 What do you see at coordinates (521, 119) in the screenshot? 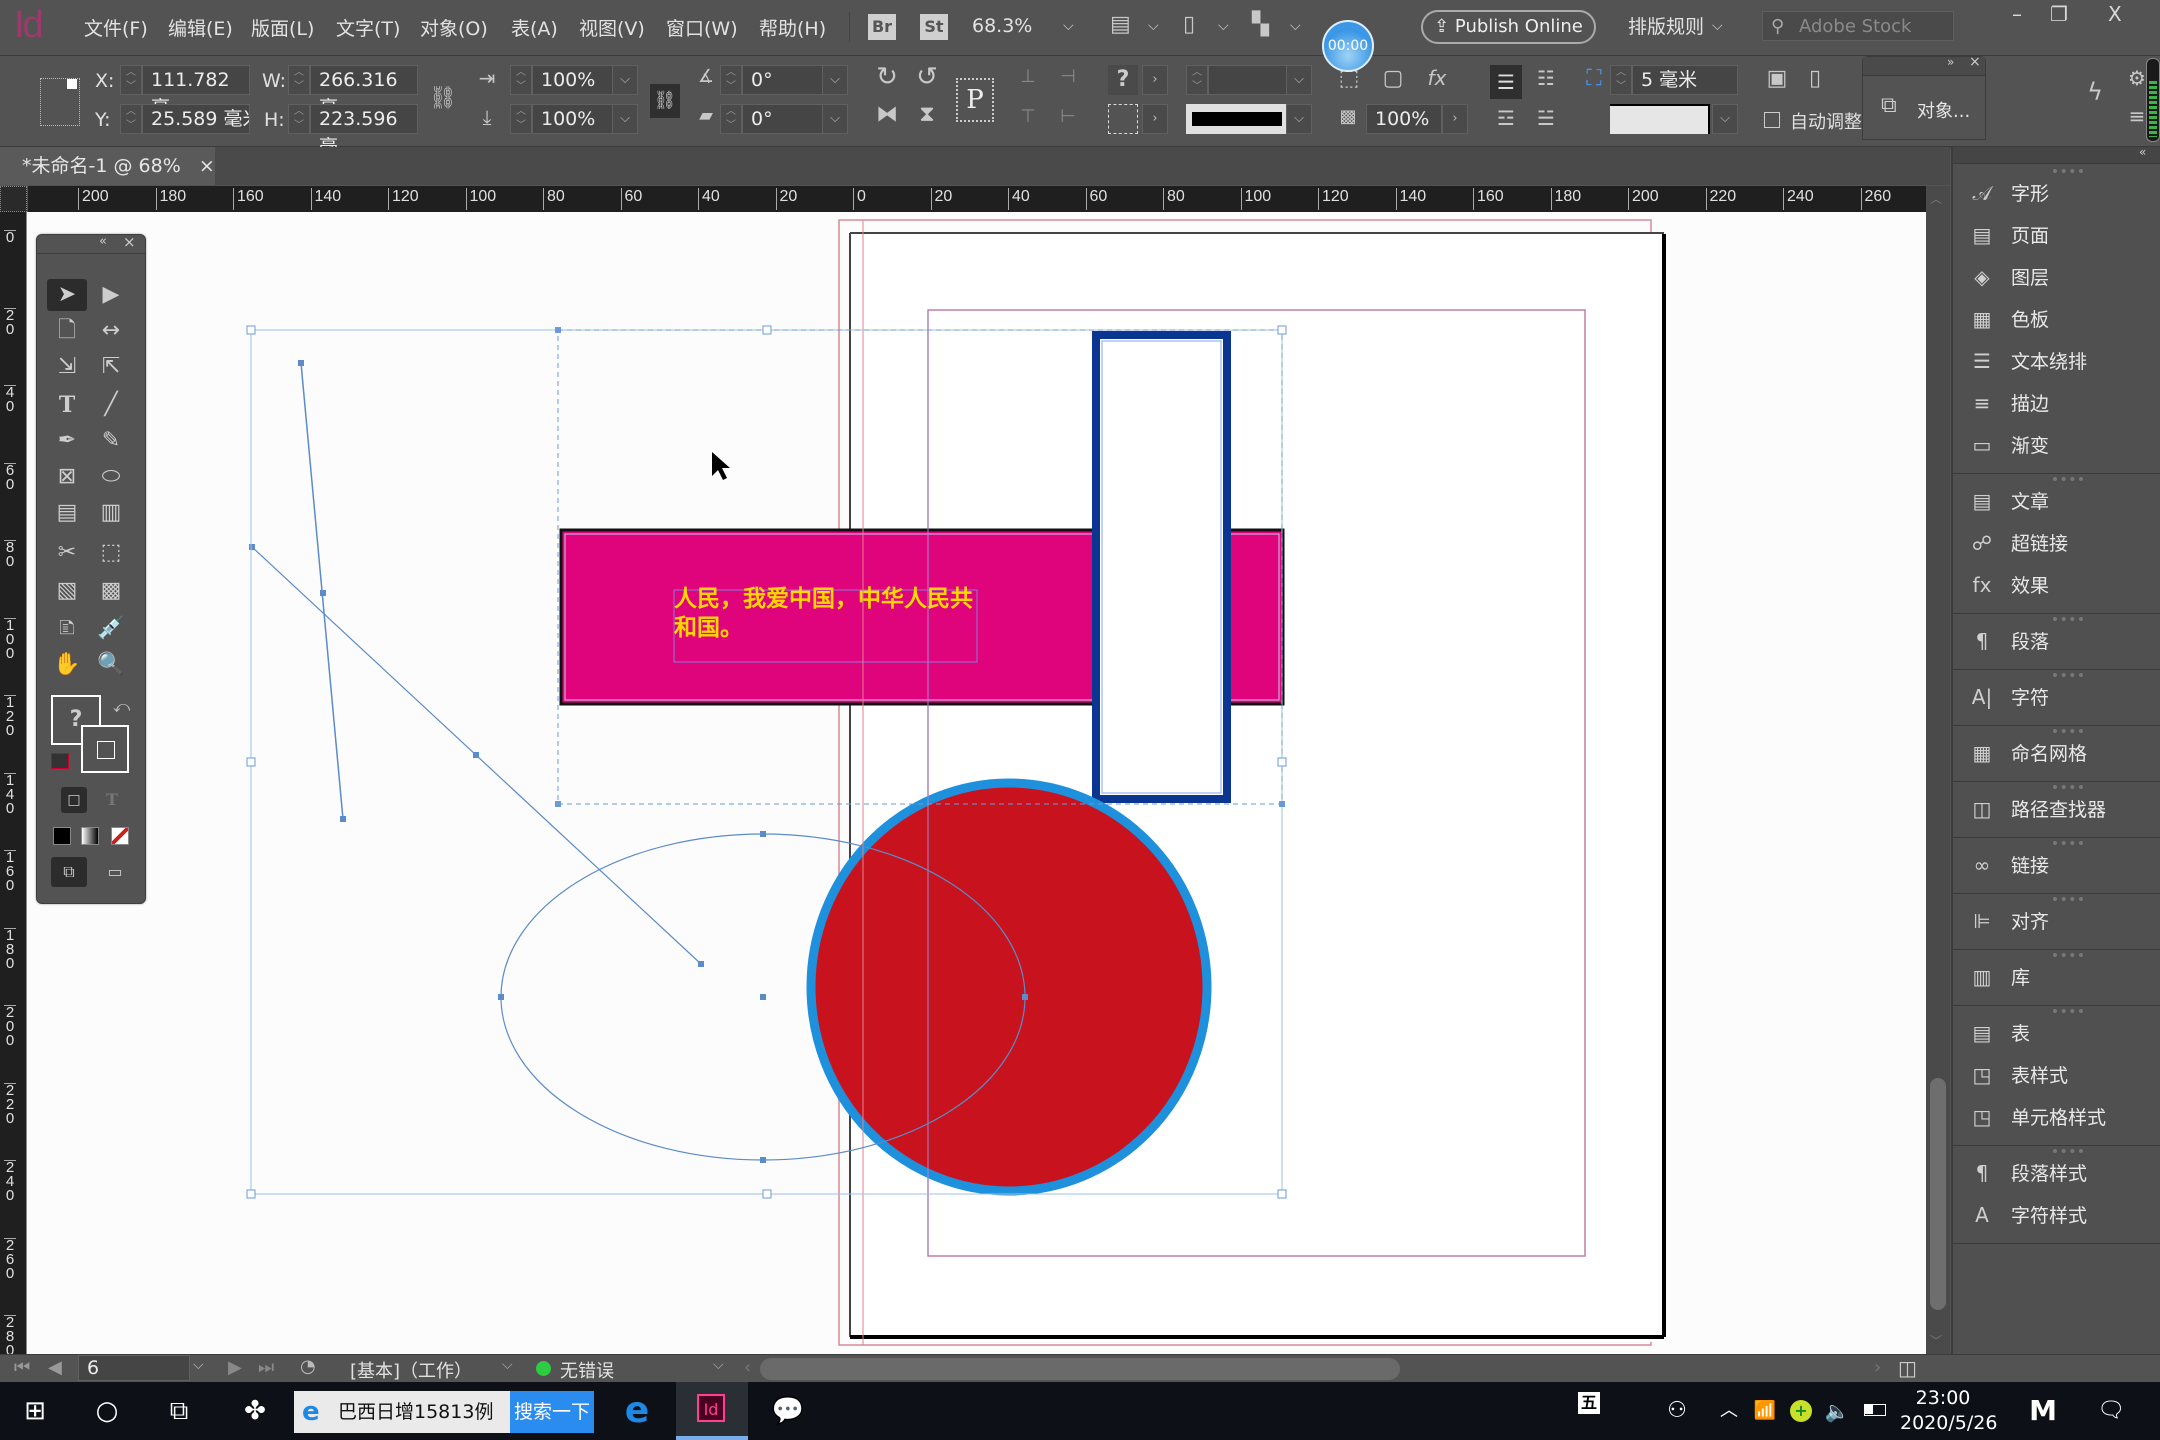
I see `scale-y-stepper: ︿ ﹀` at bounding box center [521, 119].